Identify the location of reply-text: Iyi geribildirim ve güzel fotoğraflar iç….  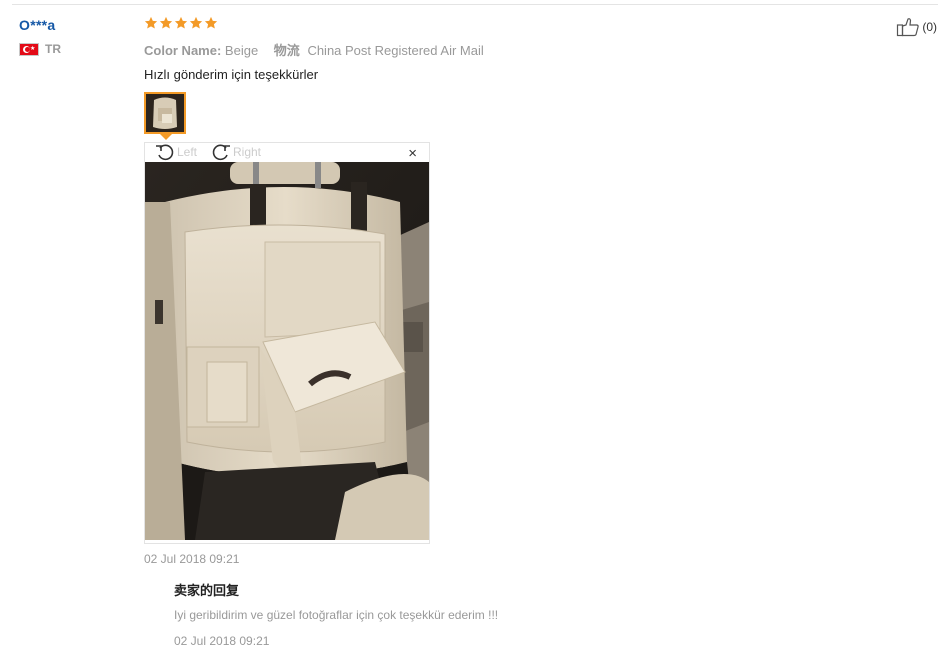
(336, 615).